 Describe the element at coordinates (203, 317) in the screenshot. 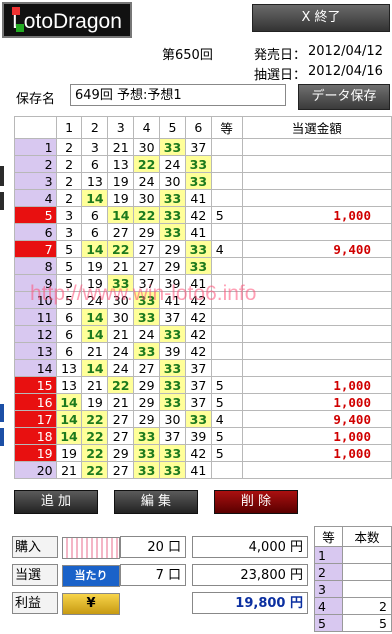

I see `table-row: 11 6 14 30 33 37 42` at that location.